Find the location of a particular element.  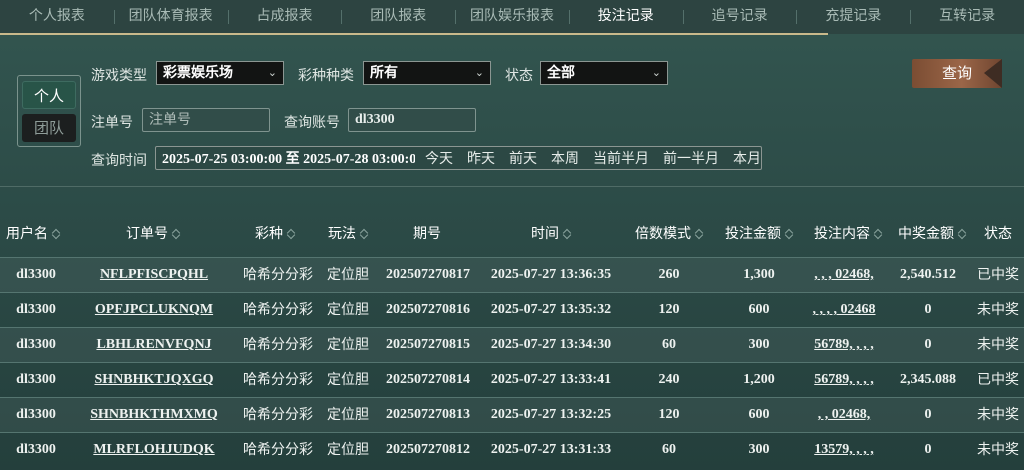

cell-time: 2025-07-27 13:33:41 is located at coordinates (551, 379).